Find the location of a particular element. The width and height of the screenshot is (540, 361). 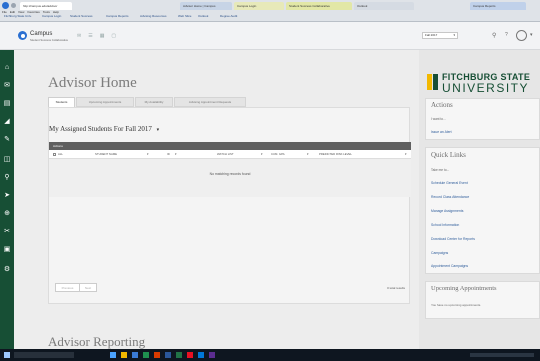

quick-link: Download Center for Reports is located at coordinates (453, 239).